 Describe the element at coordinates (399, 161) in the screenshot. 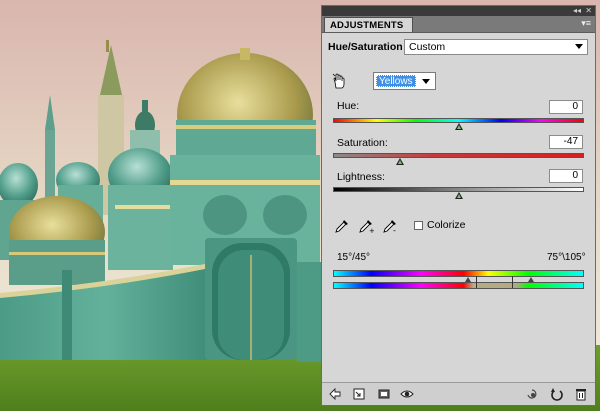

I see `saturation-slider-thumb` at that location.